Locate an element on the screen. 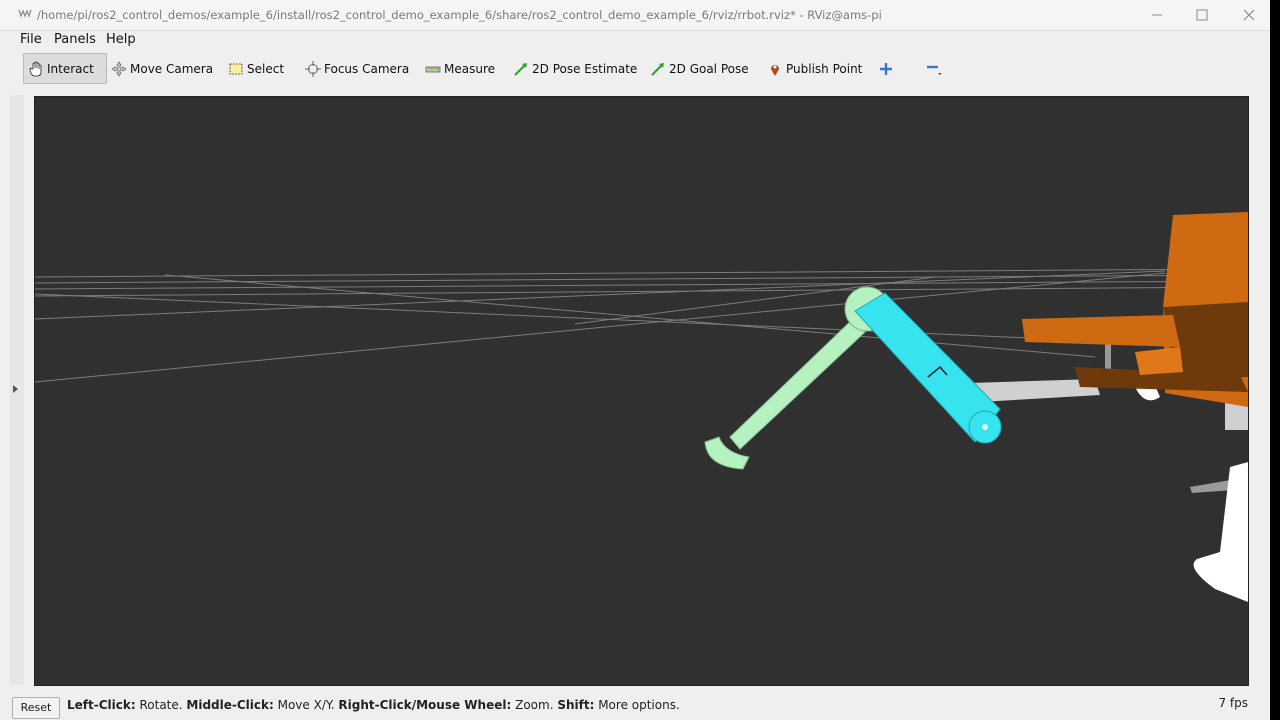  tool-publish-point: Publish Point is located at coordinates (814, 68).